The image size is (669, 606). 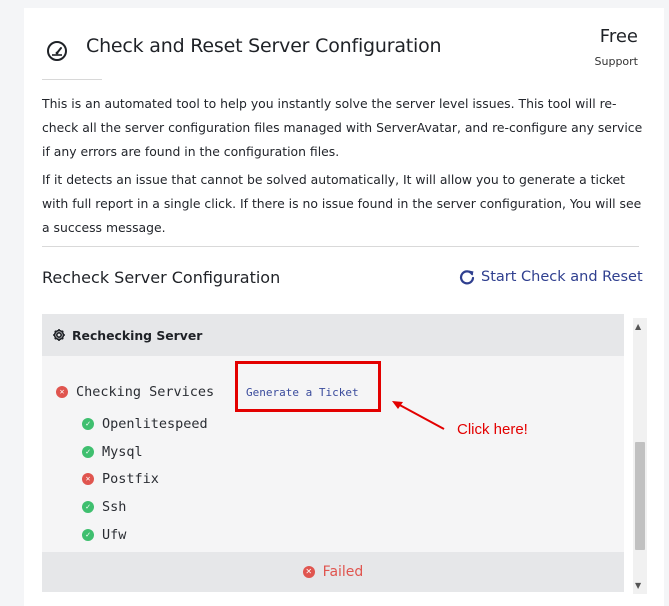 I want to click on service-row: ✕ Postfix, so click(x=120, y=479).